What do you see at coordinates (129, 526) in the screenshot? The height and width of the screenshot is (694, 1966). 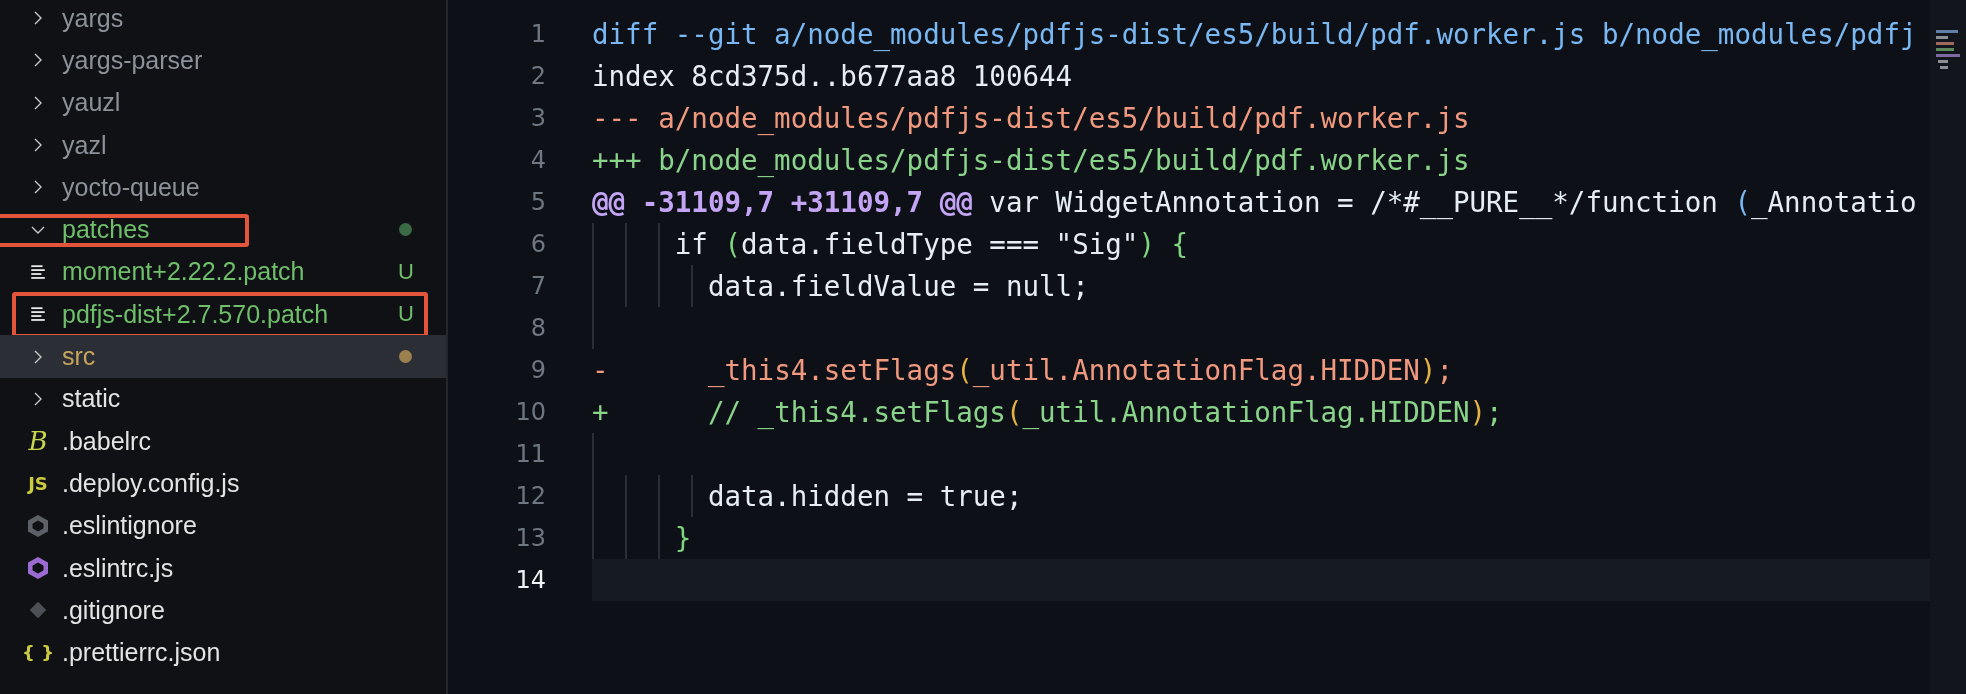 I see `file-name: .eslintignore` at bounding box center [129, 526].